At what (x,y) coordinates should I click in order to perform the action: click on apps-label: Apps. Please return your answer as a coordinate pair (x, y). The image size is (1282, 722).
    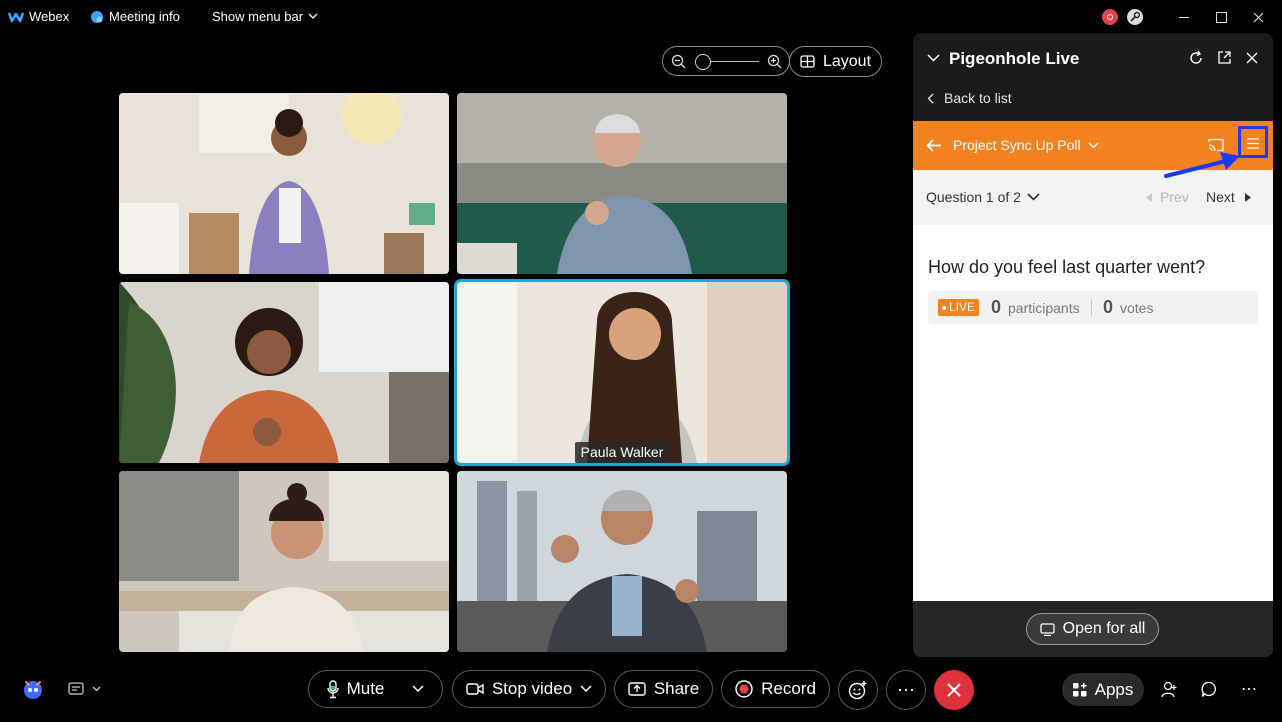
    Looking at the image, I should click on (1114, 689).